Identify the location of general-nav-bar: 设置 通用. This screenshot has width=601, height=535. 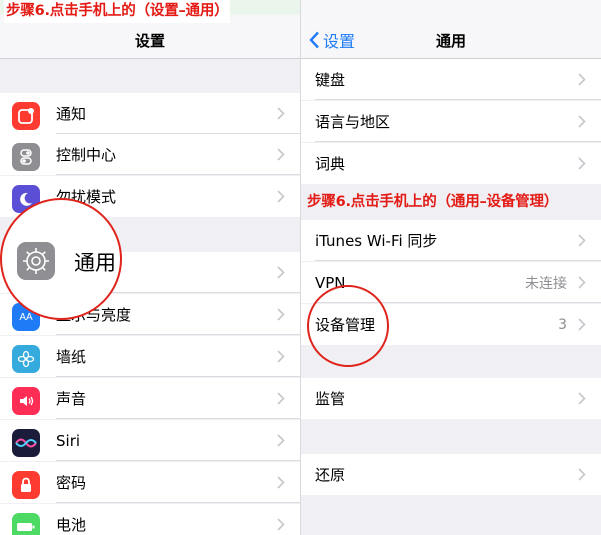
(451, 29).